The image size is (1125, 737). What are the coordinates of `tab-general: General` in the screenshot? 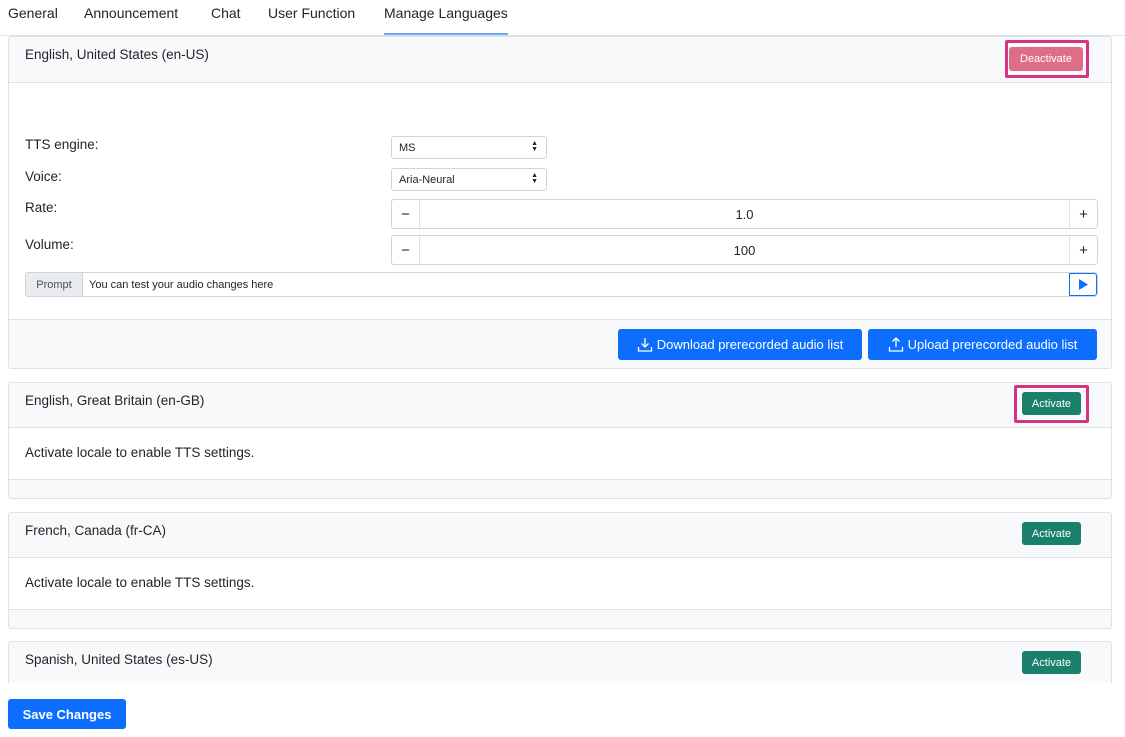 It's located at (33, 13).